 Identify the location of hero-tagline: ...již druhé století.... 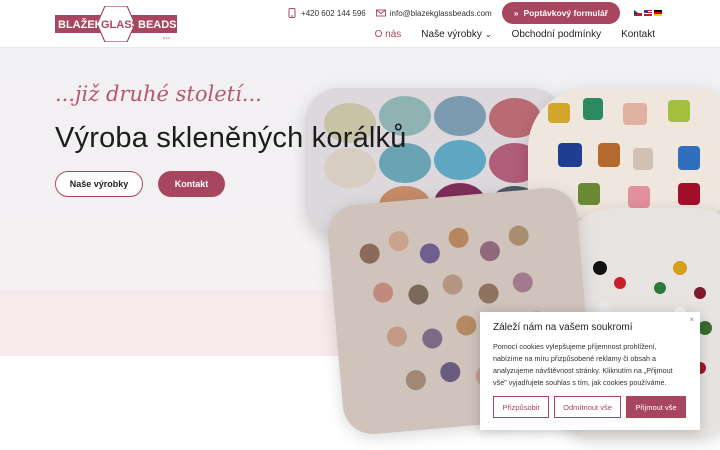
(158, 94).